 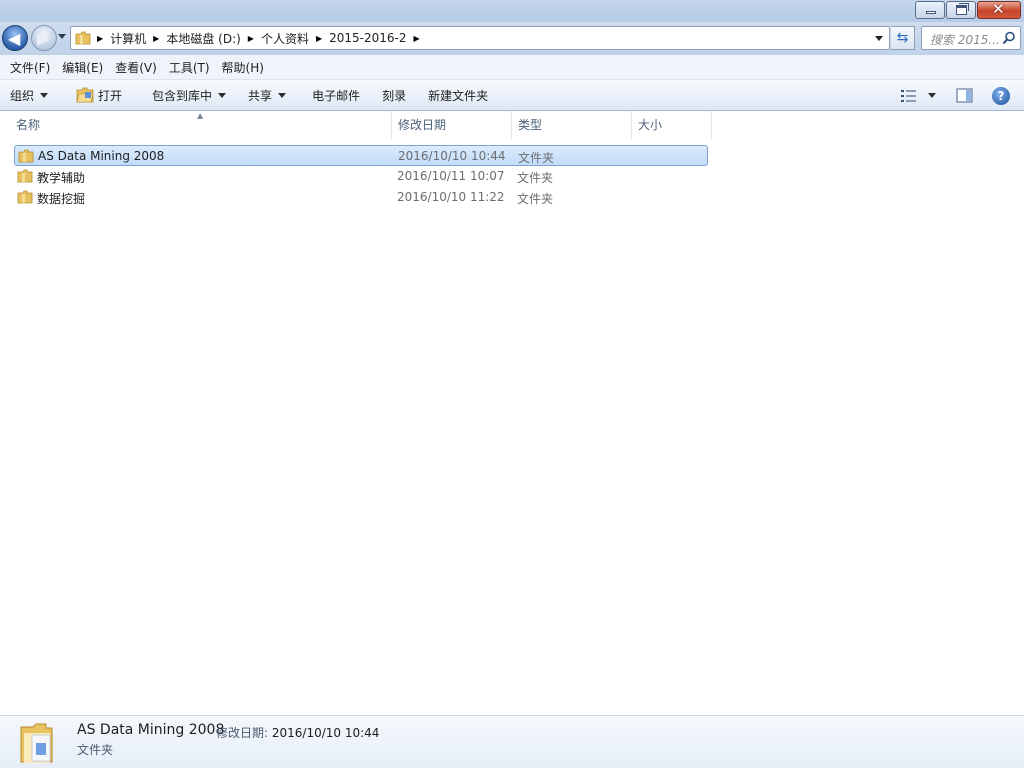 I want to click on file-row: 数据挖掘 2016/10/10 11:22 文件夹, so click(x=361, y=197).